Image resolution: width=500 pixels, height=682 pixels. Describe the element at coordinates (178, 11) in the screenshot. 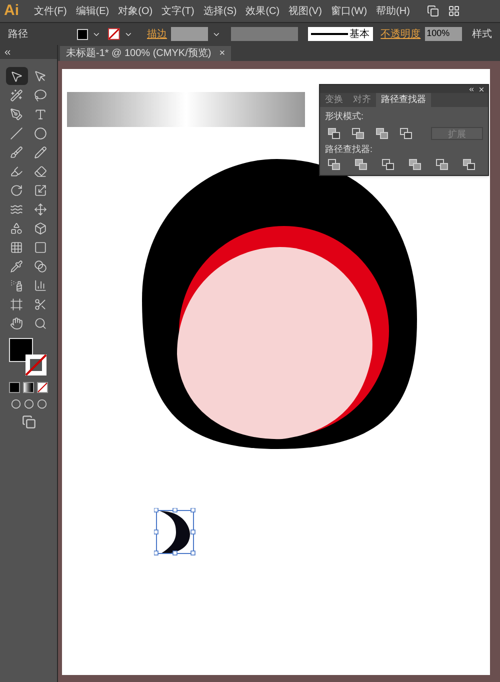

I see `menu-item: 文字(T)` at that location.